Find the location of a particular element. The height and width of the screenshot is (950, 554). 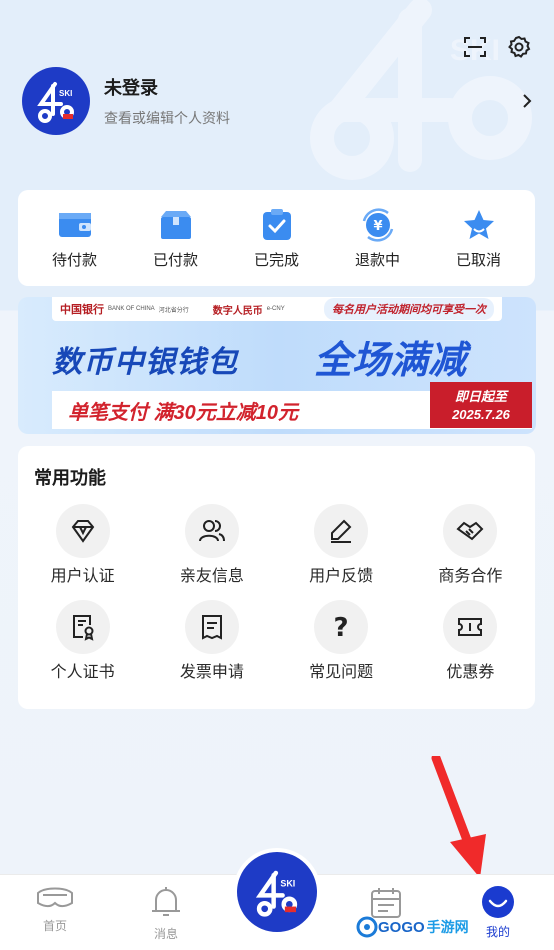

banner-date: 即日起至 2025.7.26 is located at coordinates (481, 405).